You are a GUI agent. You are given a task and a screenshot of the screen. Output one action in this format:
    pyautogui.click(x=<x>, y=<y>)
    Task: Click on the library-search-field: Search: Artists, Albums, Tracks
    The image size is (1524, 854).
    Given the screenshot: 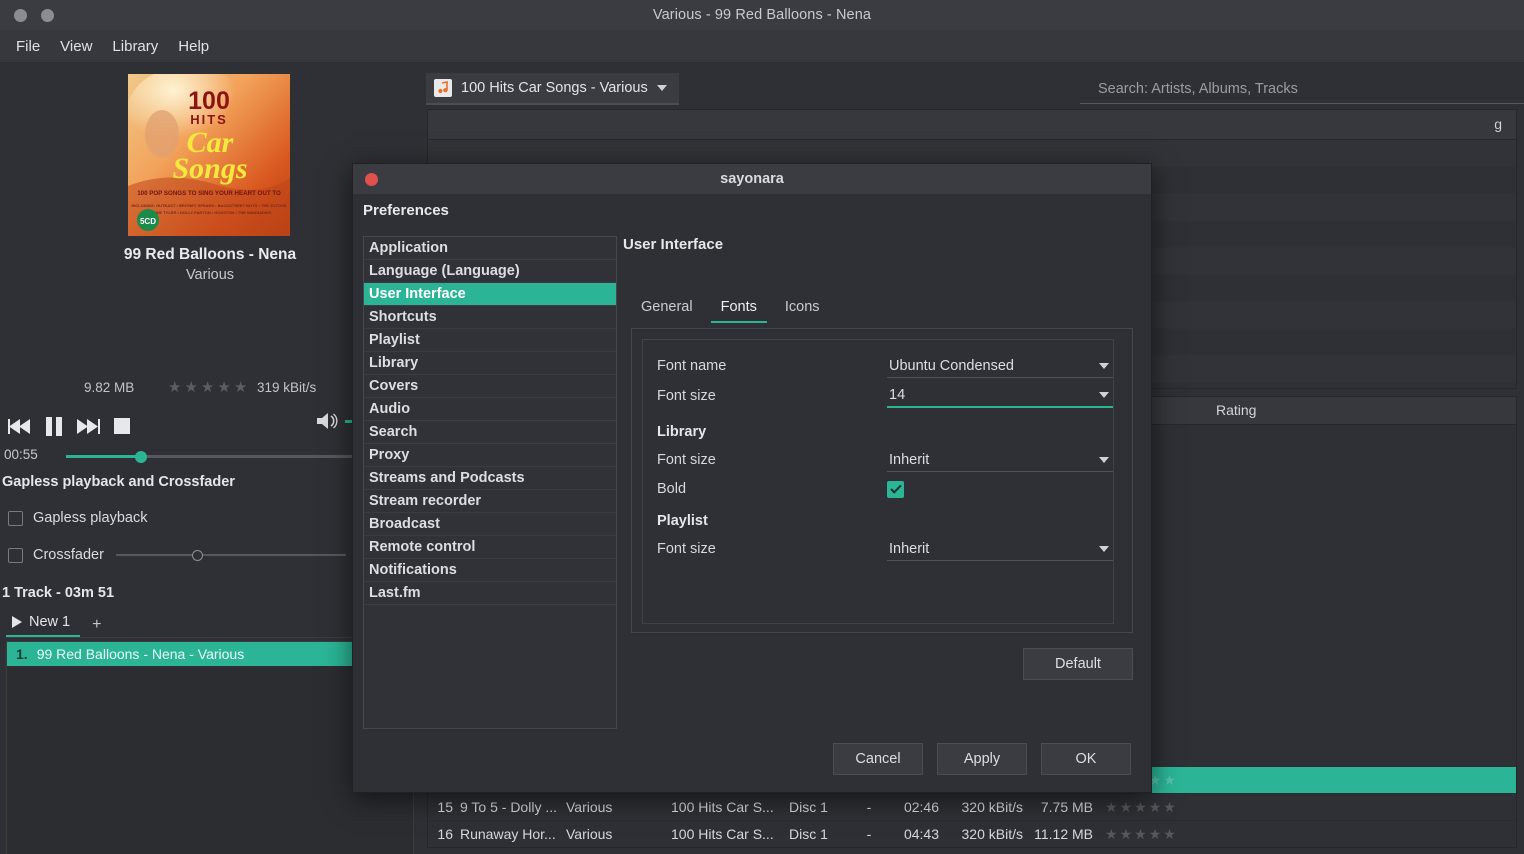 What is the action you would take?
    pyautogui.click(x=1302, y=90)
    